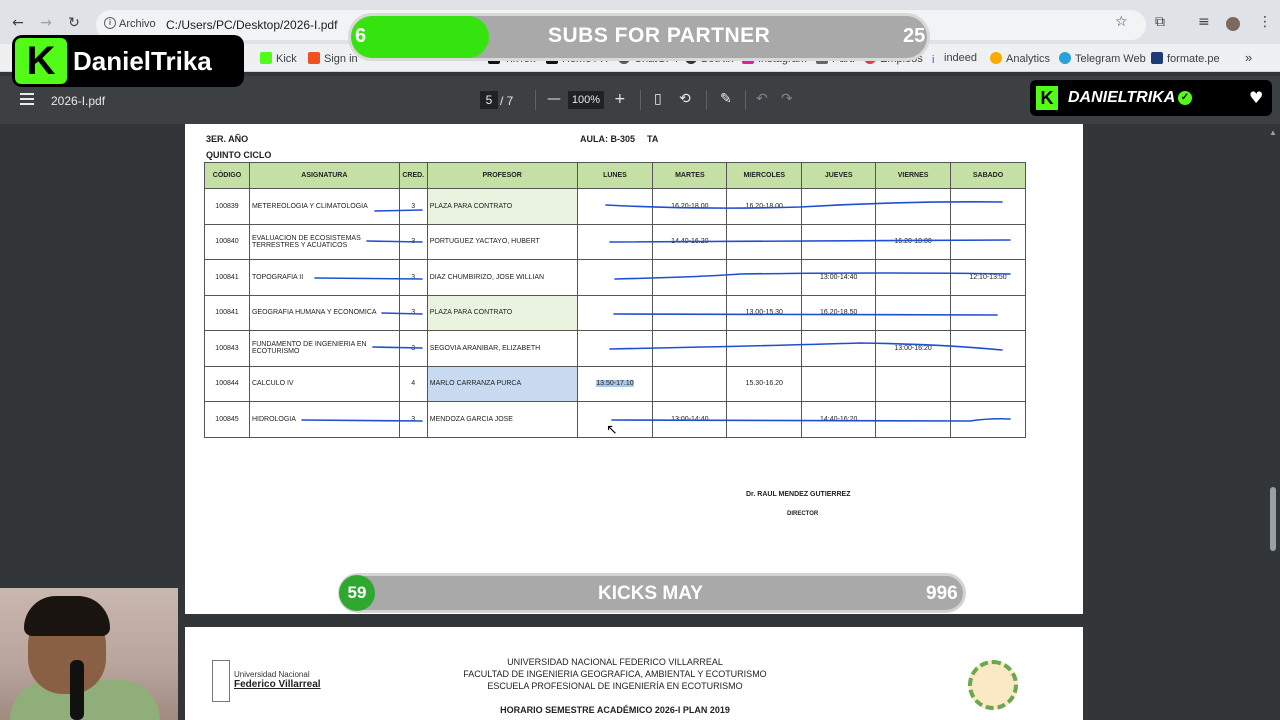 The height and width of the screenshot is (720, 1280). Describe the element at coordinates (333, 58) in the screenshot. I see `bookmark-signin: Sign in` at that location.